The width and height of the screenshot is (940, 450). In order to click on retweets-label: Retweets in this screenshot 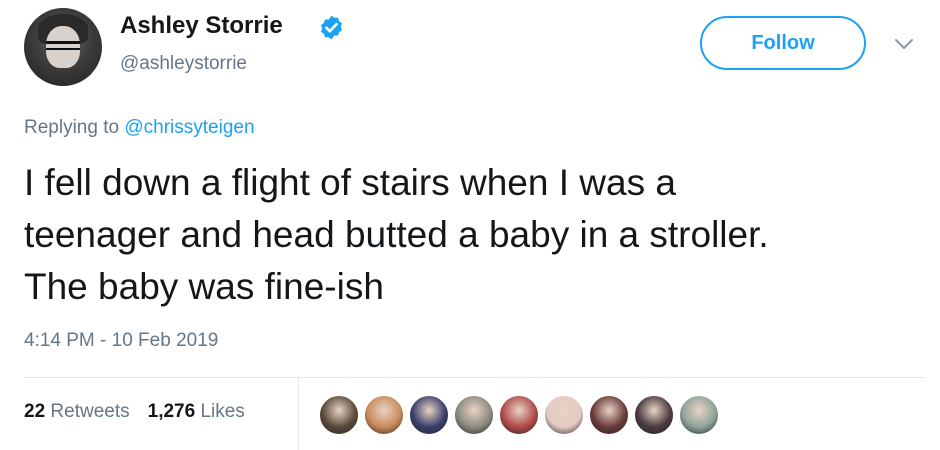, I will do `click(90, 411)`.